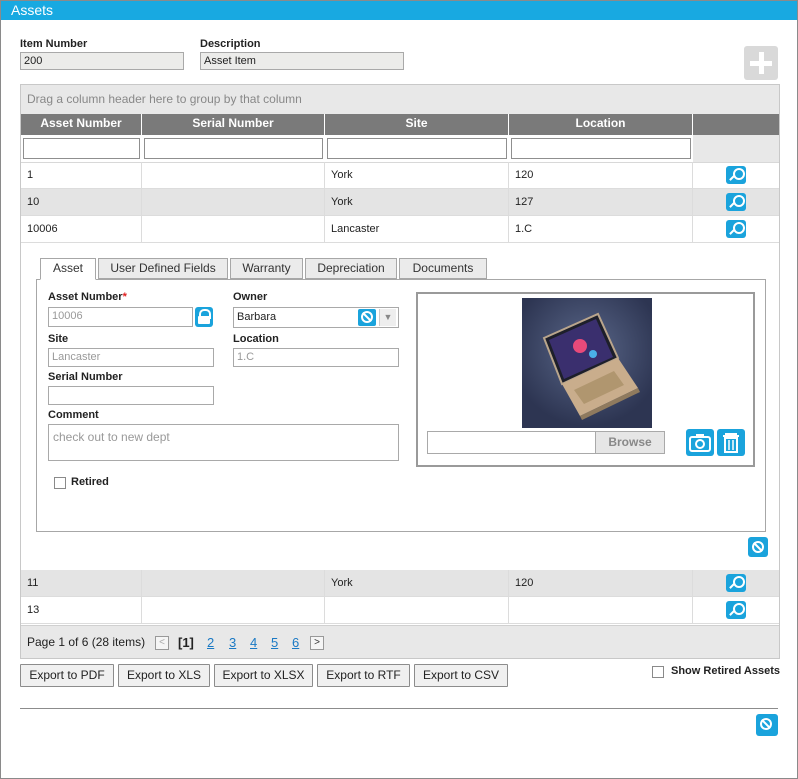 The image size is (798, 779). Describe the element at coordinates (210, 642) in the screenshot. I see `pager-page-2: 2` at that location.